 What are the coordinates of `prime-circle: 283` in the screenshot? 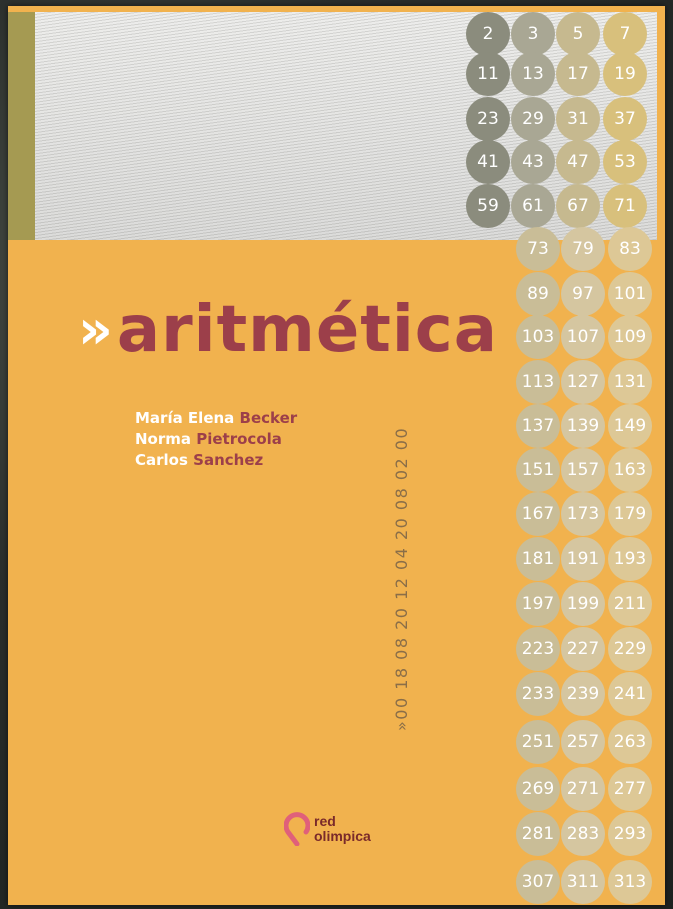 It's located at (583, 834).